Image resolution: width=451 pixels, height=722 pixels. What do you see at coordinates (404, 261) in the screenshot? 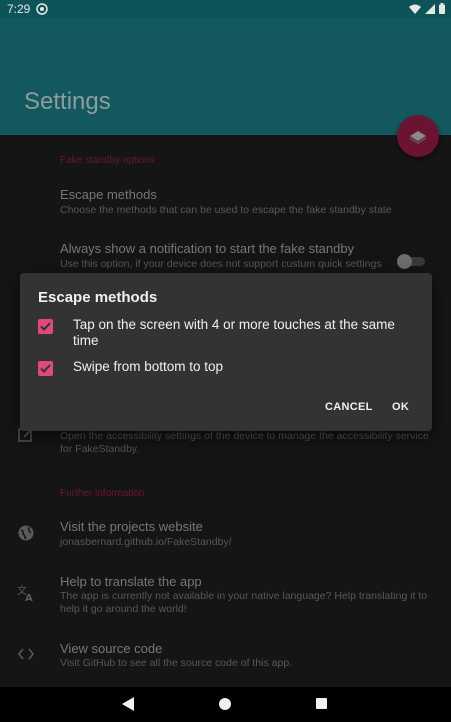
I see `switch-thumb` at bounding box center [404, 261].